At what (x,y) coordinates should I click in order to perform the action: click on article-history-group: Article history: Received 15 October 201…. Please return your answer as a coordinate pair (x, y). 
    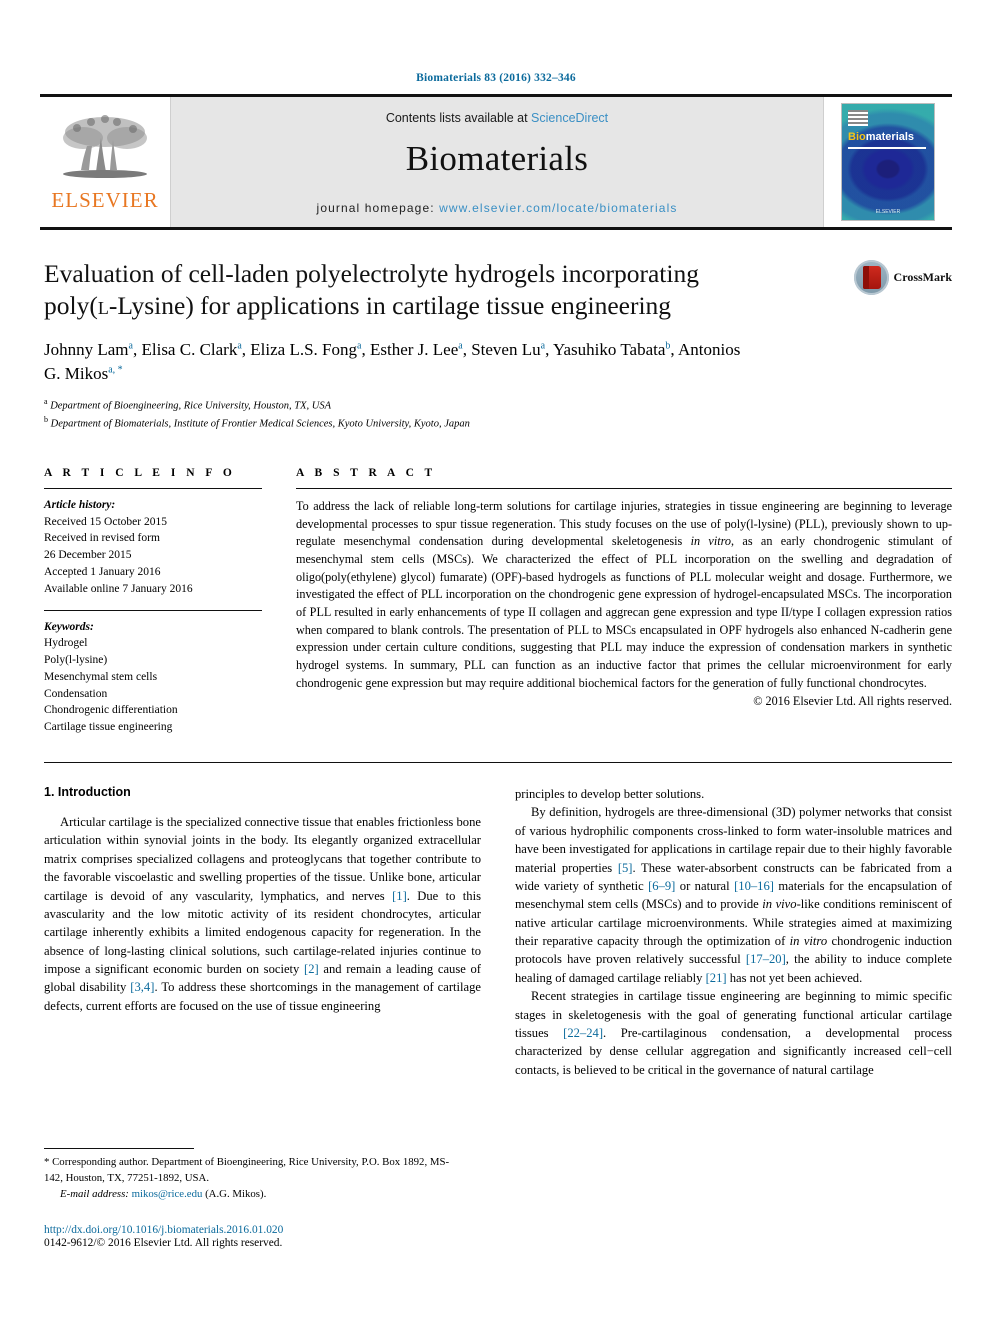
    Looking at the image, I should click on (153, 547).